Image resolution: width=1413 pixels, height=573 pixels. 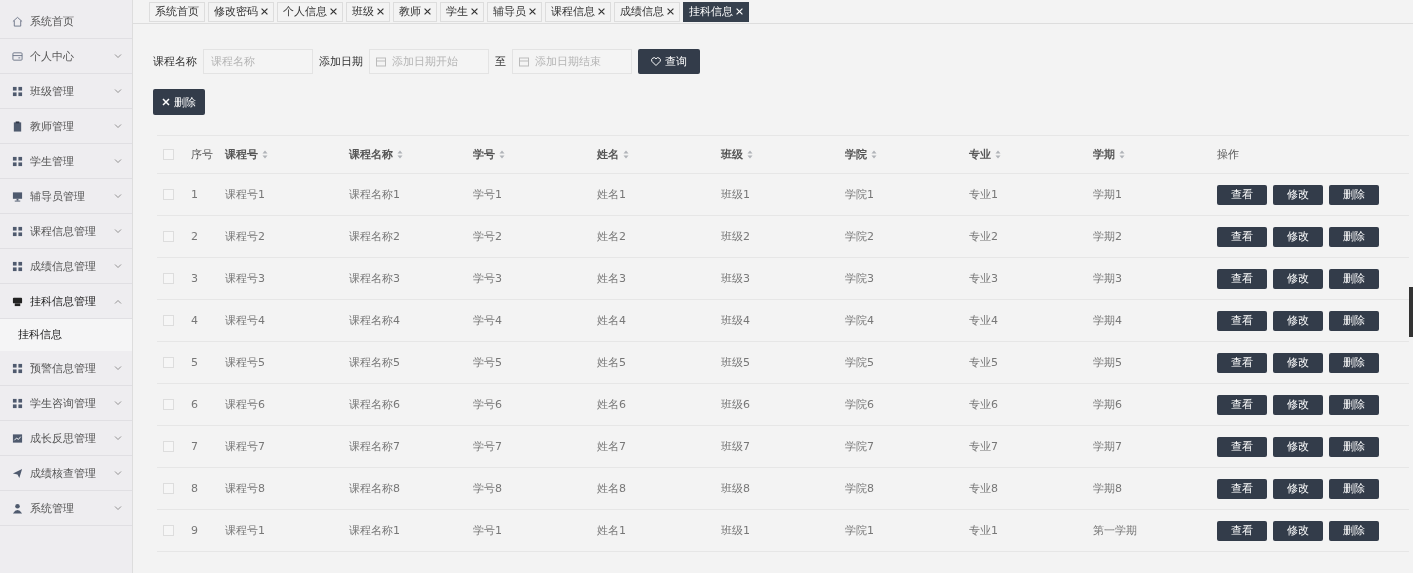 What do you see at coordinates (168, 154) in the screenshot?
I see `select-all-checkbox` at bounding box center [168, 154].